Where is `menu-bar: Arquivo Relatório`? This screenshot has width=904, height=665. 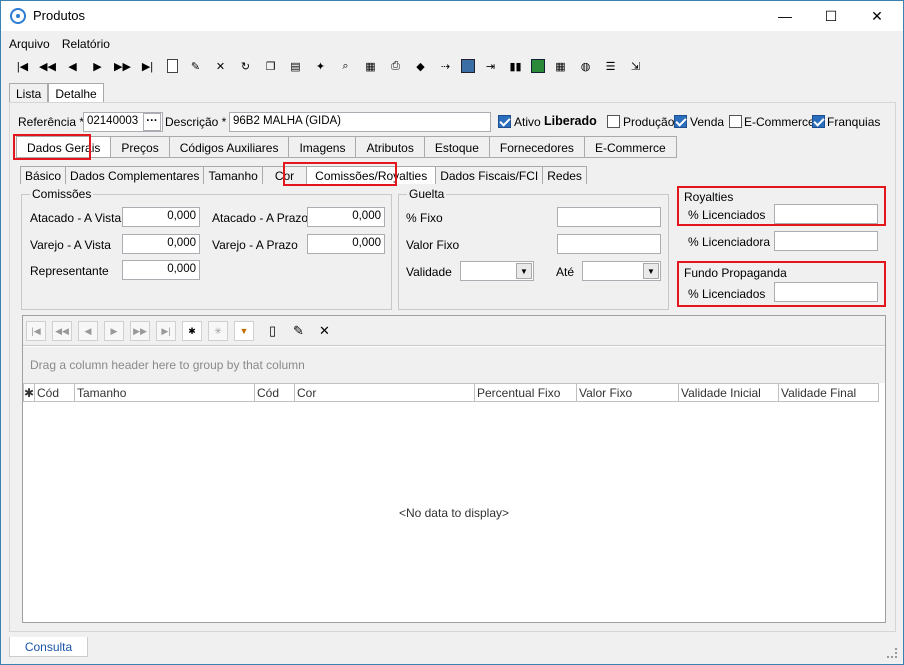 menu-bar: Arquivo Relatório is located at coordinates (64, 45).